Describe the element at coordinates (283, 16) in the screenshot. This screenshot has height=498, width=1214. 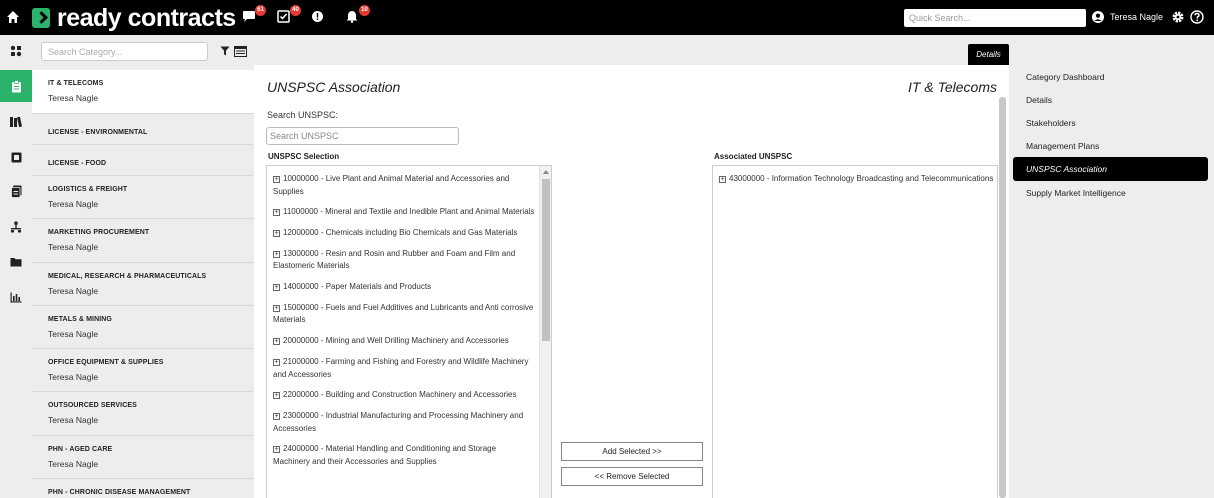
I see `checklist-icon` at that location.